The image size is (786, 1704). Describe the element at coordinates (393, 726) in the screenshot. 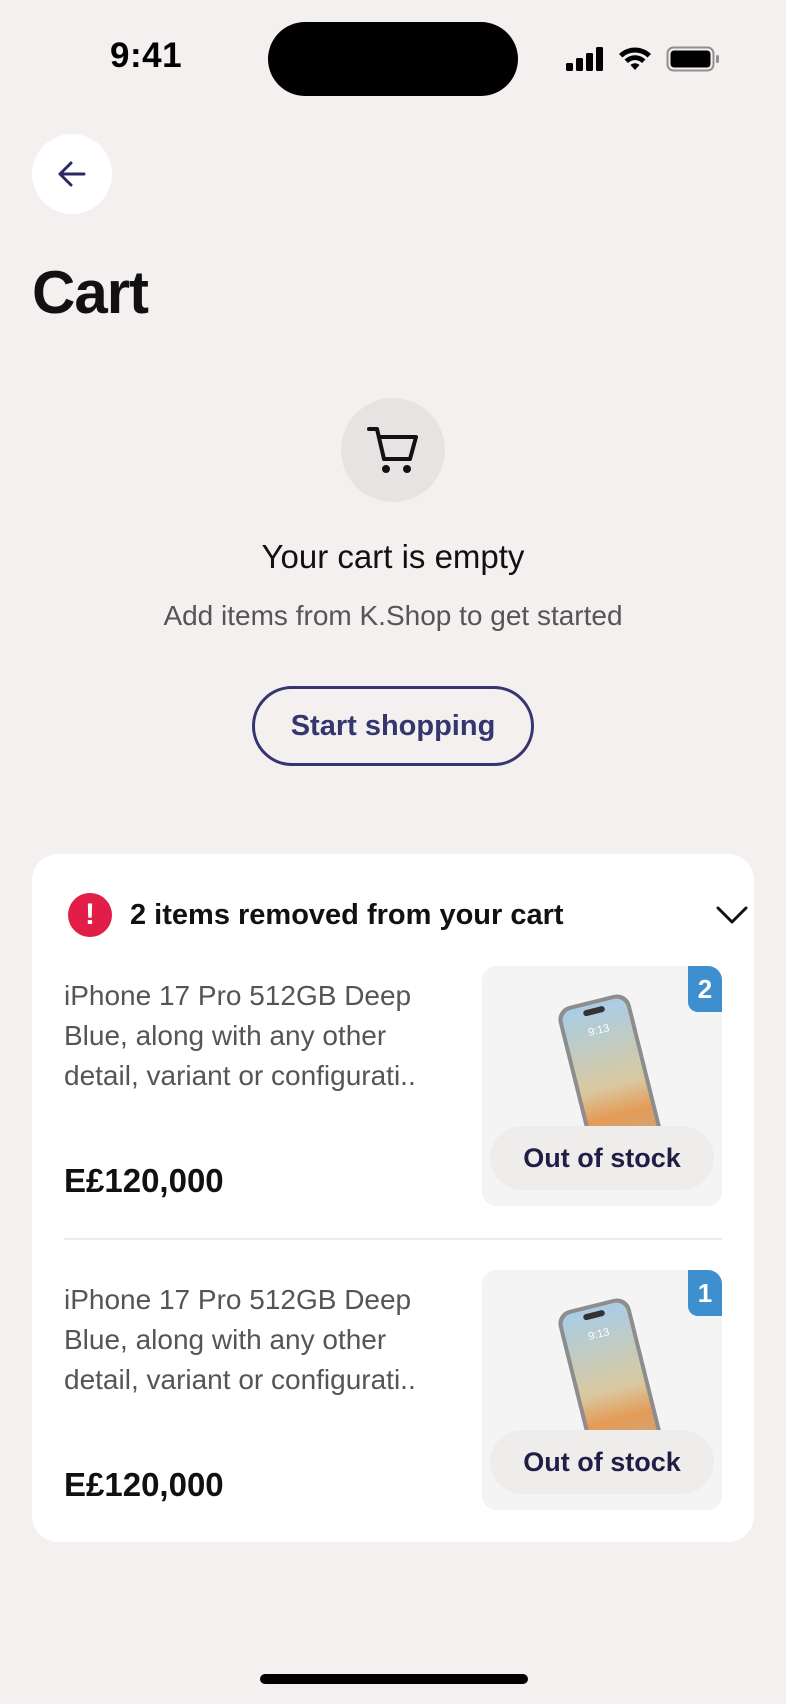

I see `start-shopping-button: Start shopping` at that location.